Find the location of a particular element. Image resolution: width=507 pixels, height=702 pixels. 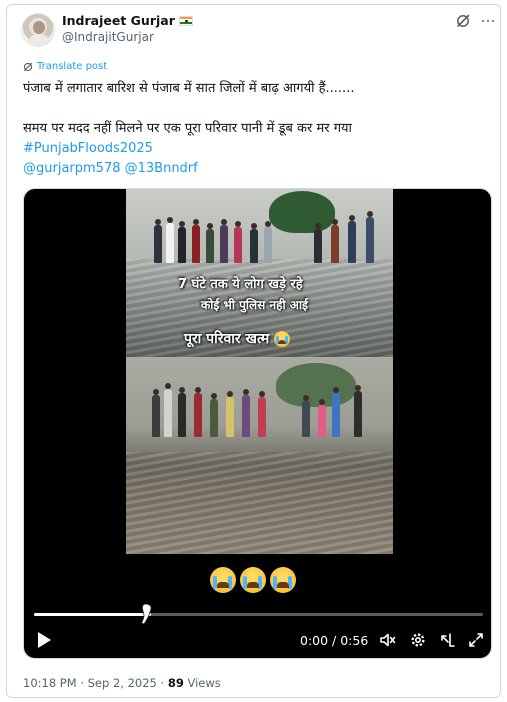

cursor-pointer-icon is located at coordinates (146, 614).